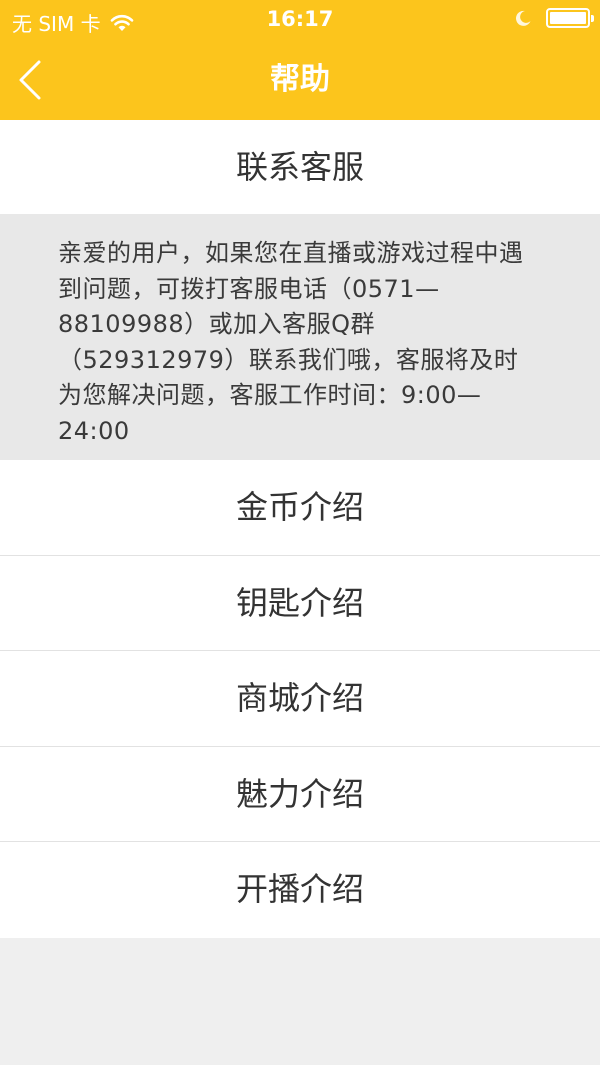  I want to click on menu-item-label: 钥匙介绍, so click(299, 602).